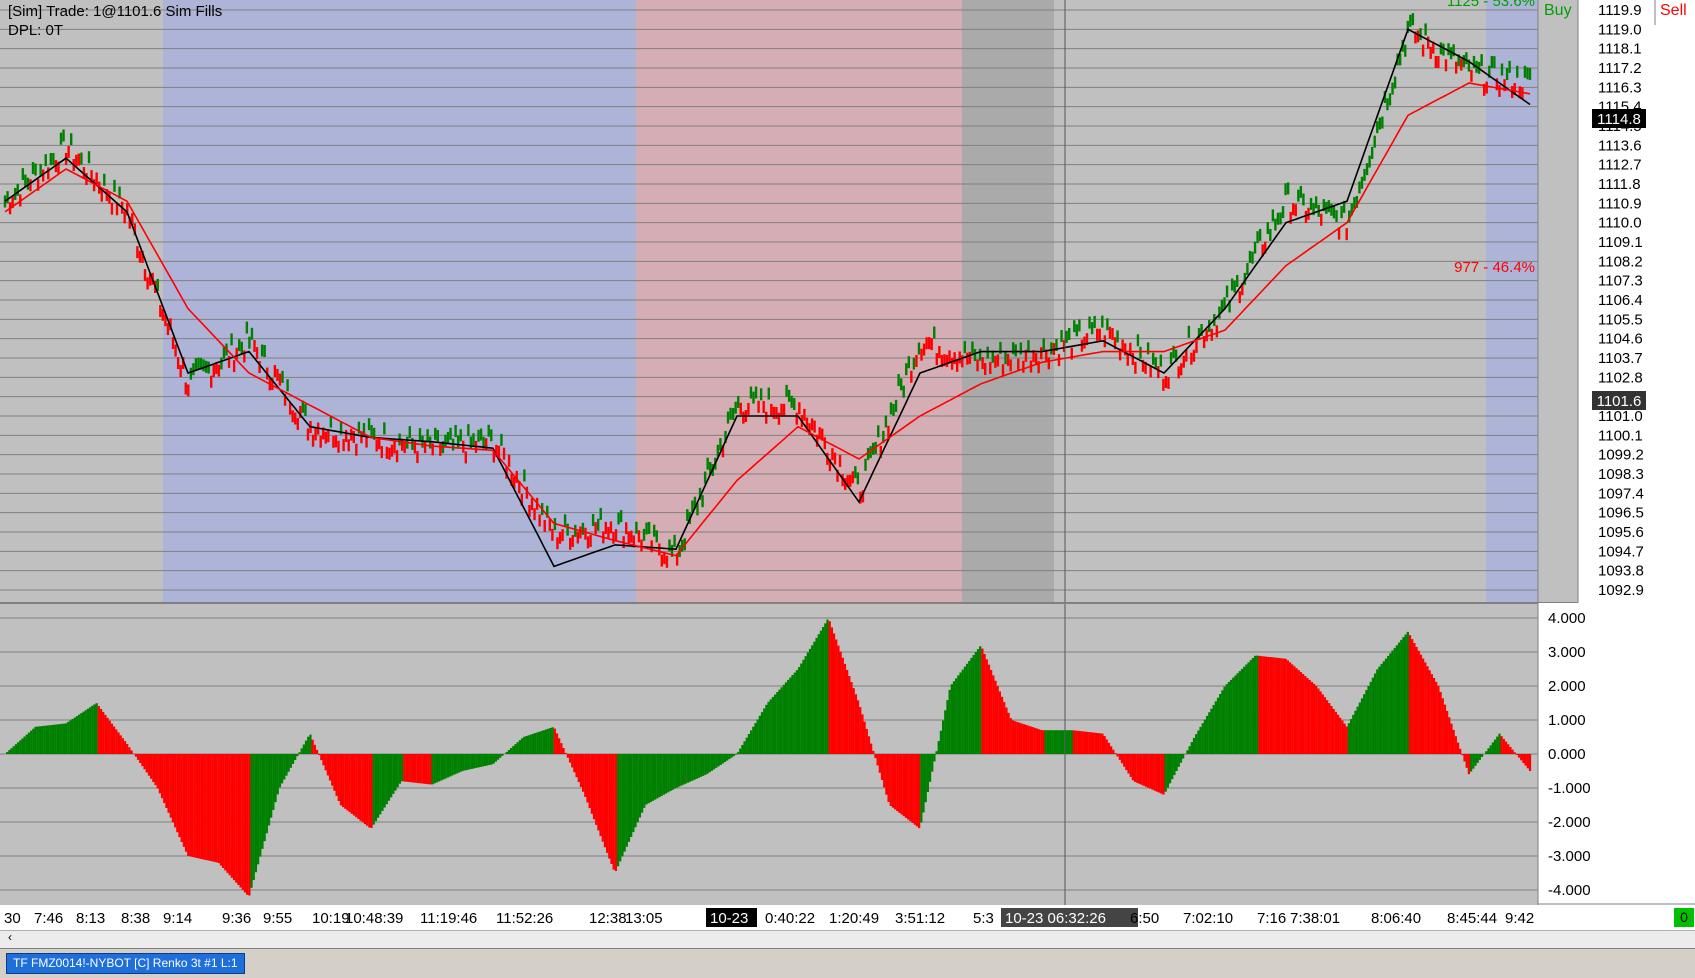  Describe the element at coordinates (36, 30) in the screenshot. I see `chart-header-line2: DPL: 0T` at that location.